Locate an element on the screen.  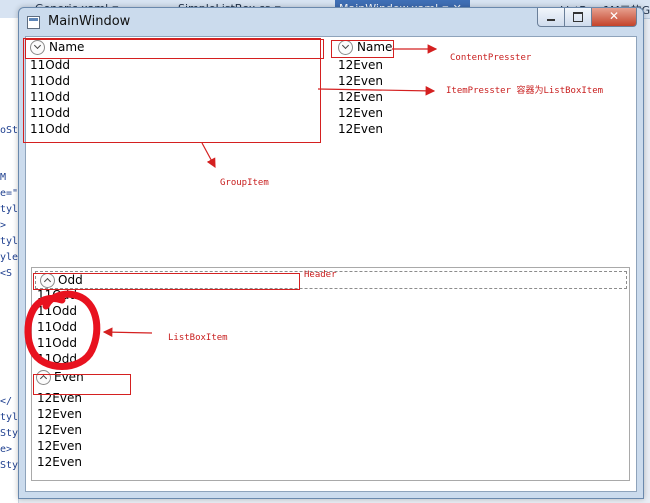
close-button: ✕ is located at coordinates (614, 17).